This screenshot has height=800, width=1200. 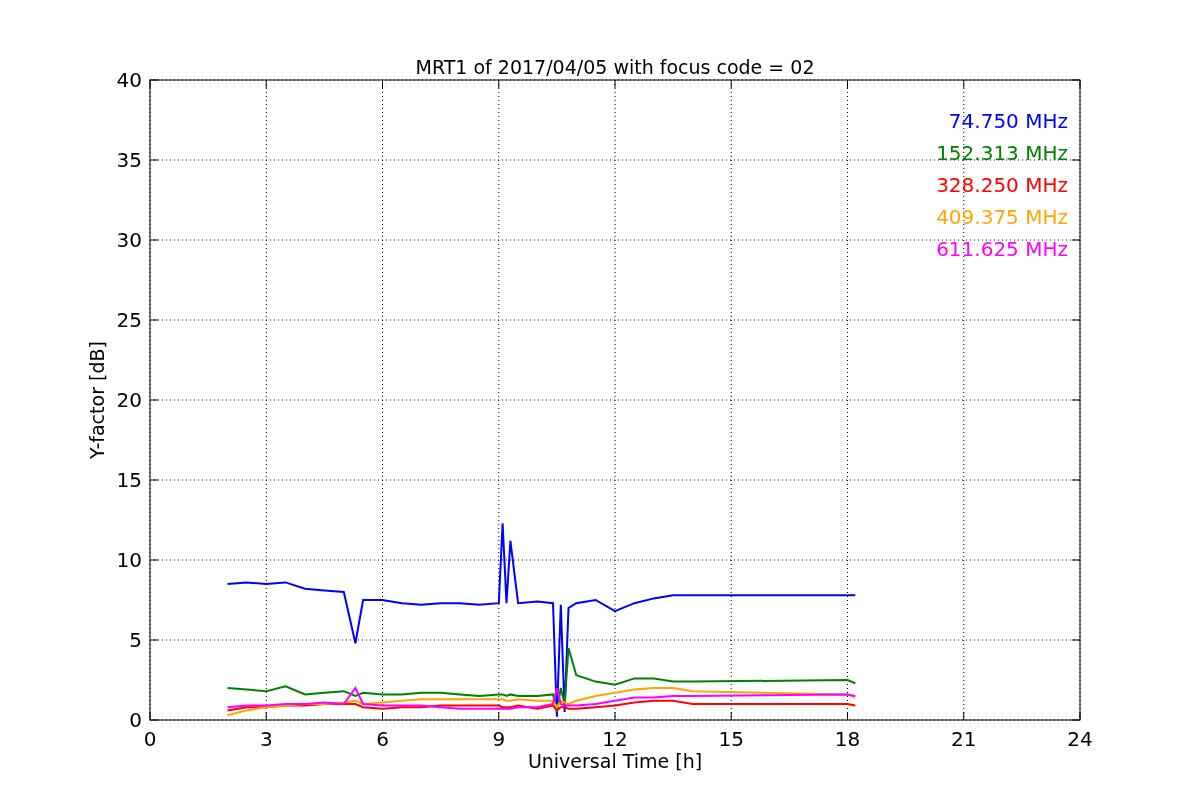 What do you see at coordinates (1002, 153) in the screenshot?
I see `legend-label: 152.313 MHz` at bounding box center [1002, 153].